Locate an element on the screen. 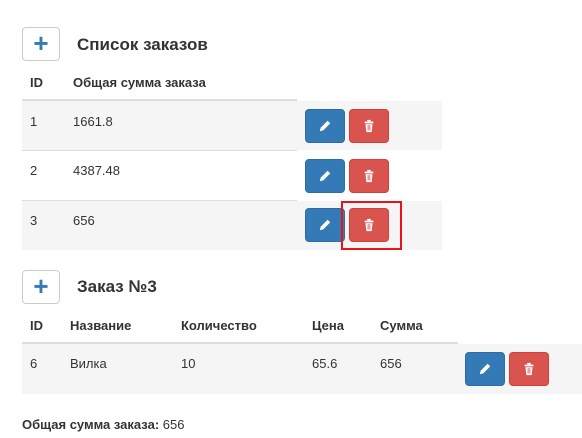  order-total-summary: Общая сумма заказа: 656 is located at coordinates (103, 424).